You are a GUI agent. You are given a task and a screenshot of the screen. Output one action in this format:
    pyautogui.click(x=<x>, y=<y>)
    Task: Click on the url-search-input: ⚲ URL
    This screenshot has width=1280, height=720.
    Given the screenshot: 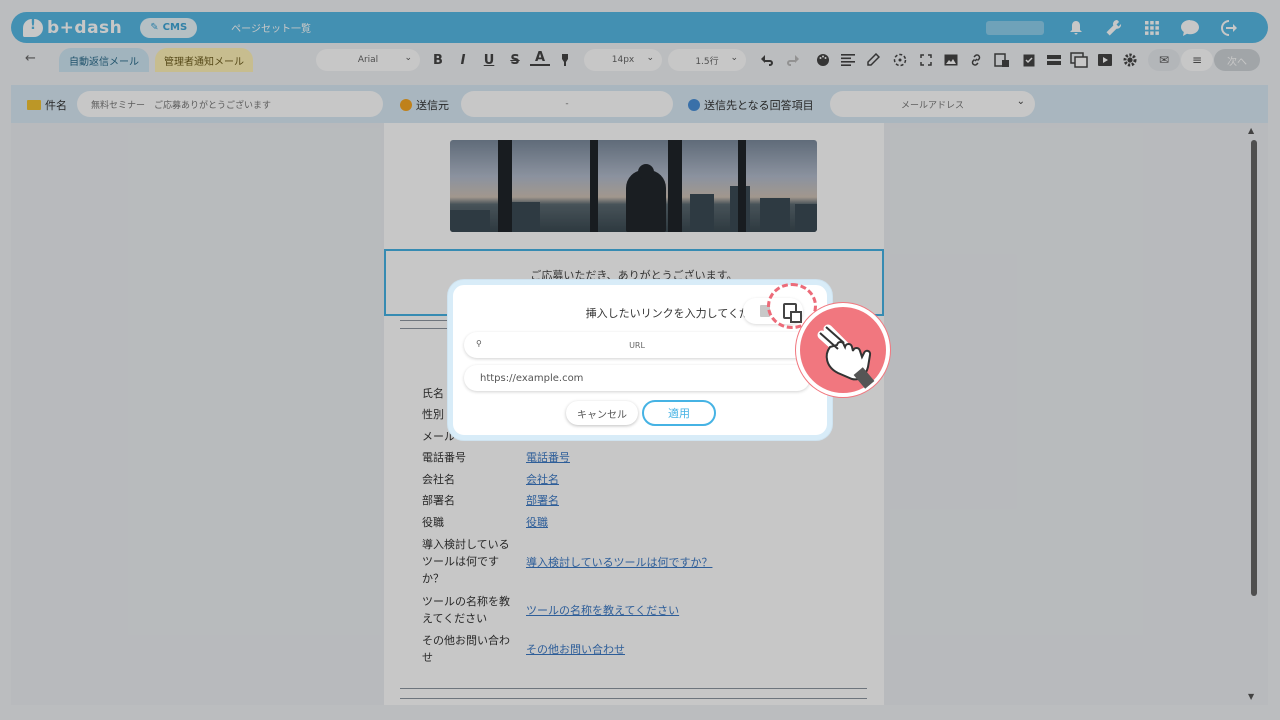 What is the action you would take?
    pyautogui.click(x=637, y=345)
    